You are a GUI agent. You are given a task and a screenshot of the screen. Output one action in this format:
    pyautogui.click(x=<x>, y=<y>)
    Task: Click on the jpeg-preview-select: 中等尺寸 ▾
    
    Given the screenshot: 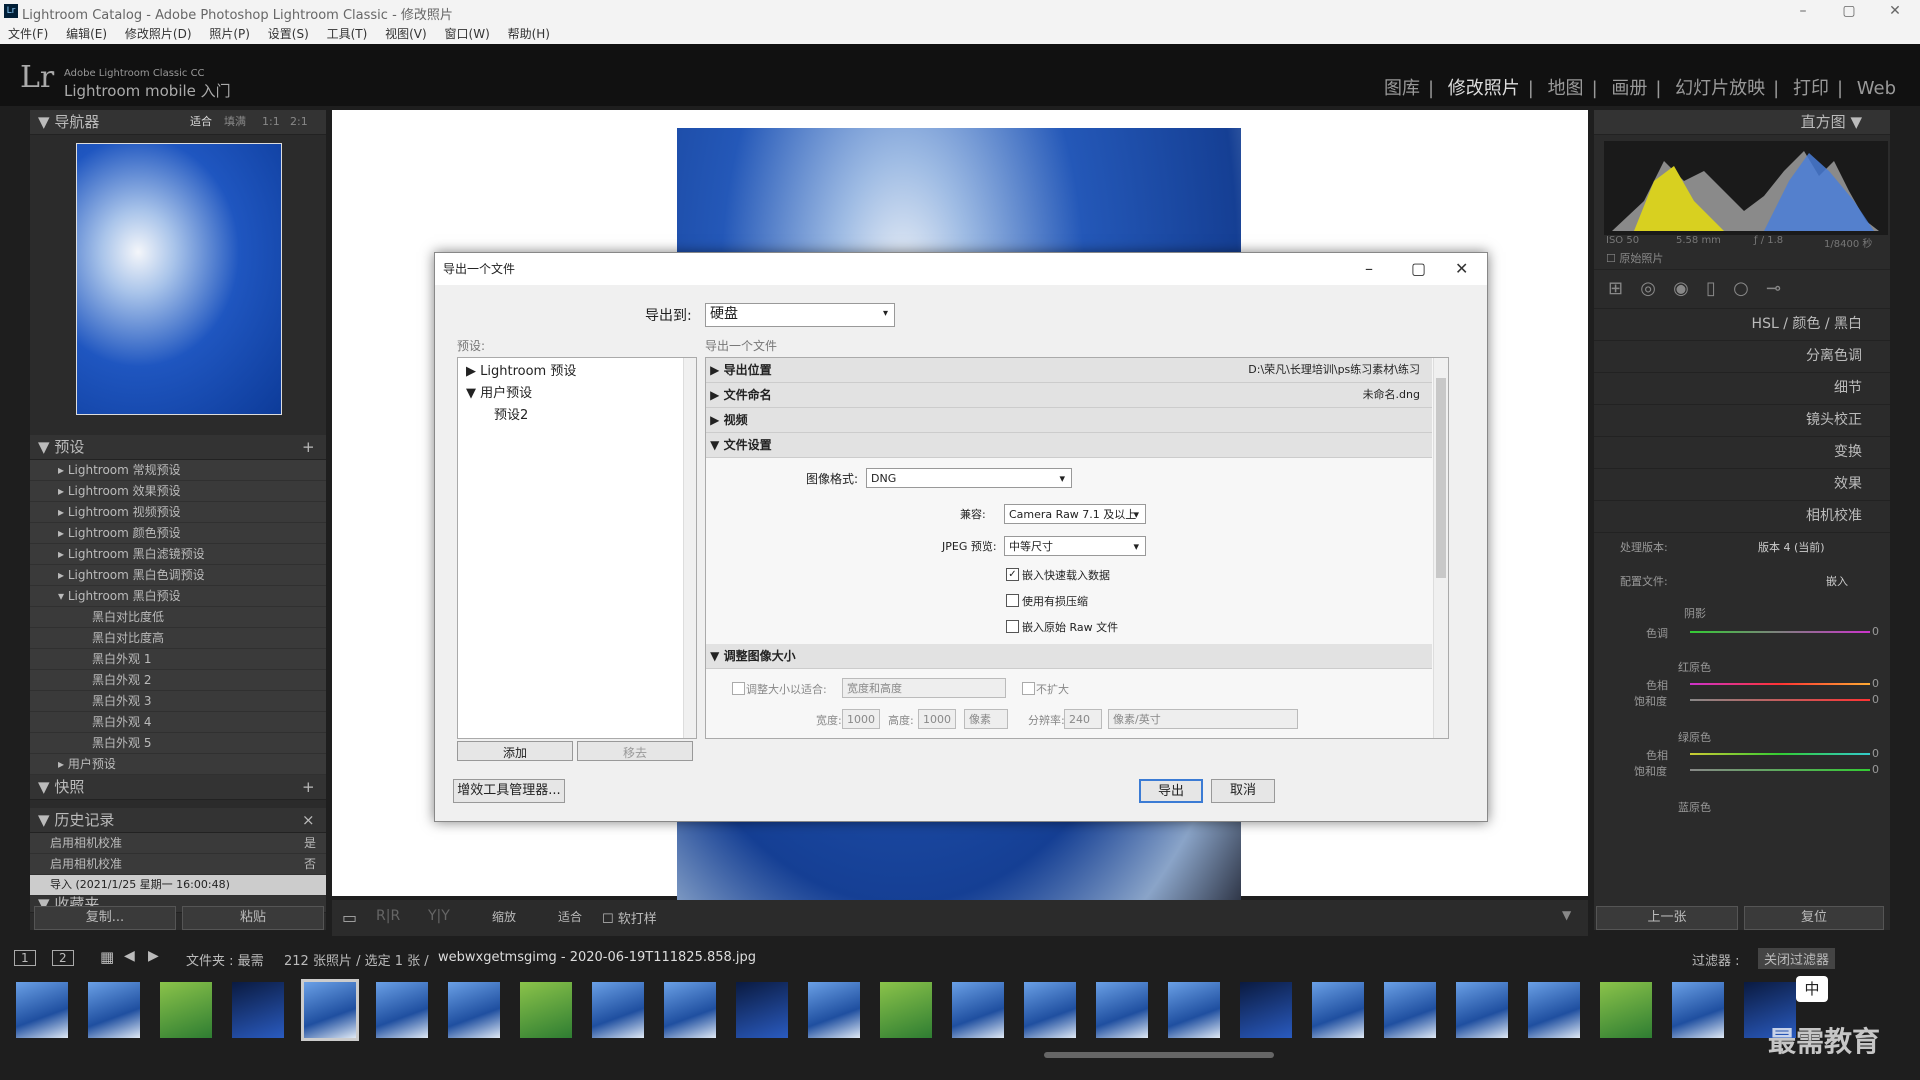 What is the action you would take?
    pyautogui.click(x=1075, y=546)
    